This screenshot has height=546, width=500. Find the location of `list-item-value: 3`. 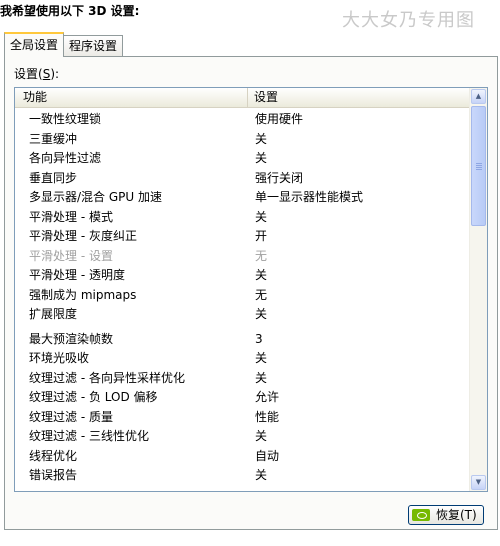

list-item-value: 3 is located at coordinates (259, 340).